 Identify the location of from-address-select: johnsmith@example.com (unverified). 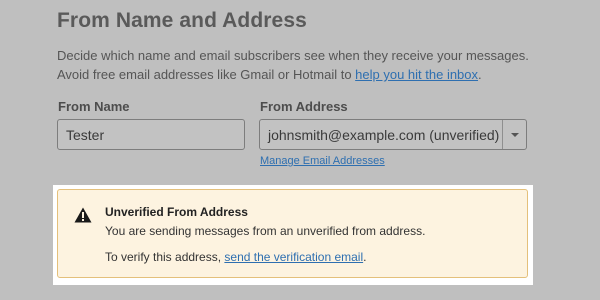
(393, 134).